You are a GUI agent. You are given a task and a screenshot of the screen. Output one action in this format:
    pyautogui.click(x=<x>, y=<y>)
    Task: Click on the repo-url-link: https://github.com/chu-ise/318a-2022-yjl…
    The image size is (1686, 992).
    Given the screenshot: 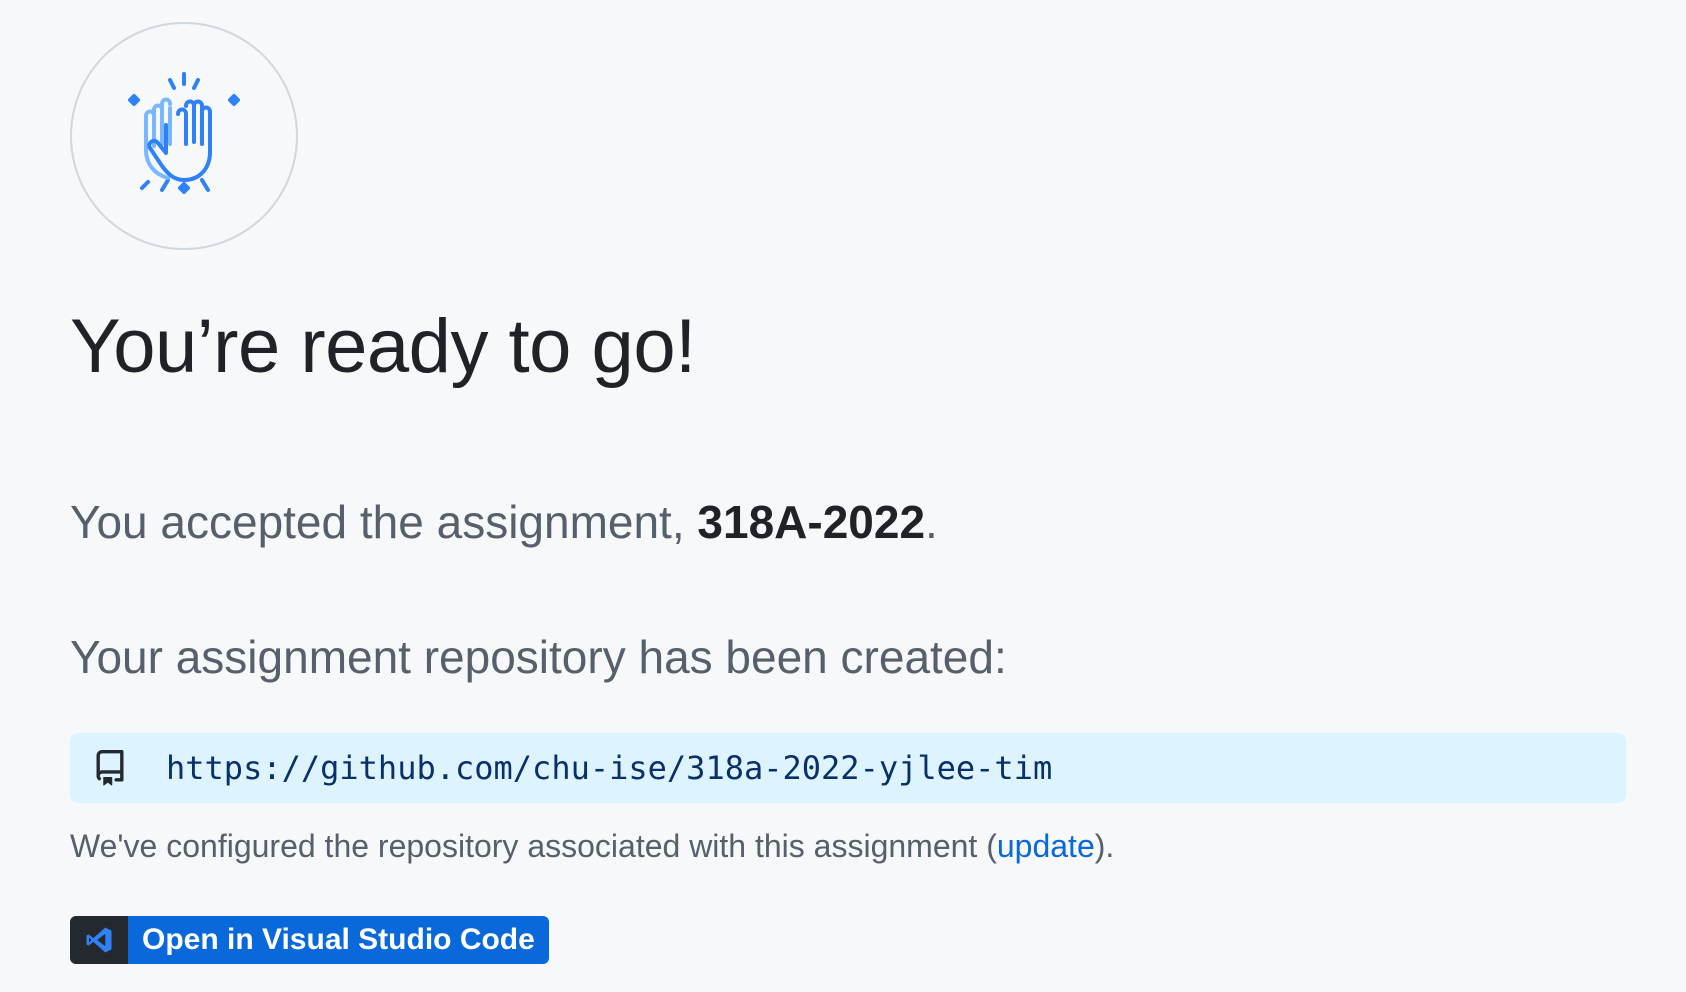 What is the action you would take?
    pyautogui.click(x=609, y=768)
    